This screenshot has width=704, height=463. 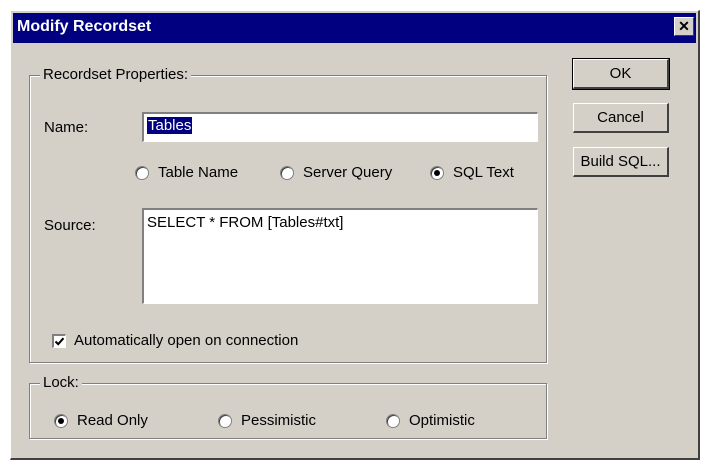 I want to click on radio-server-query: Server Query, so click(x=336, y=172).